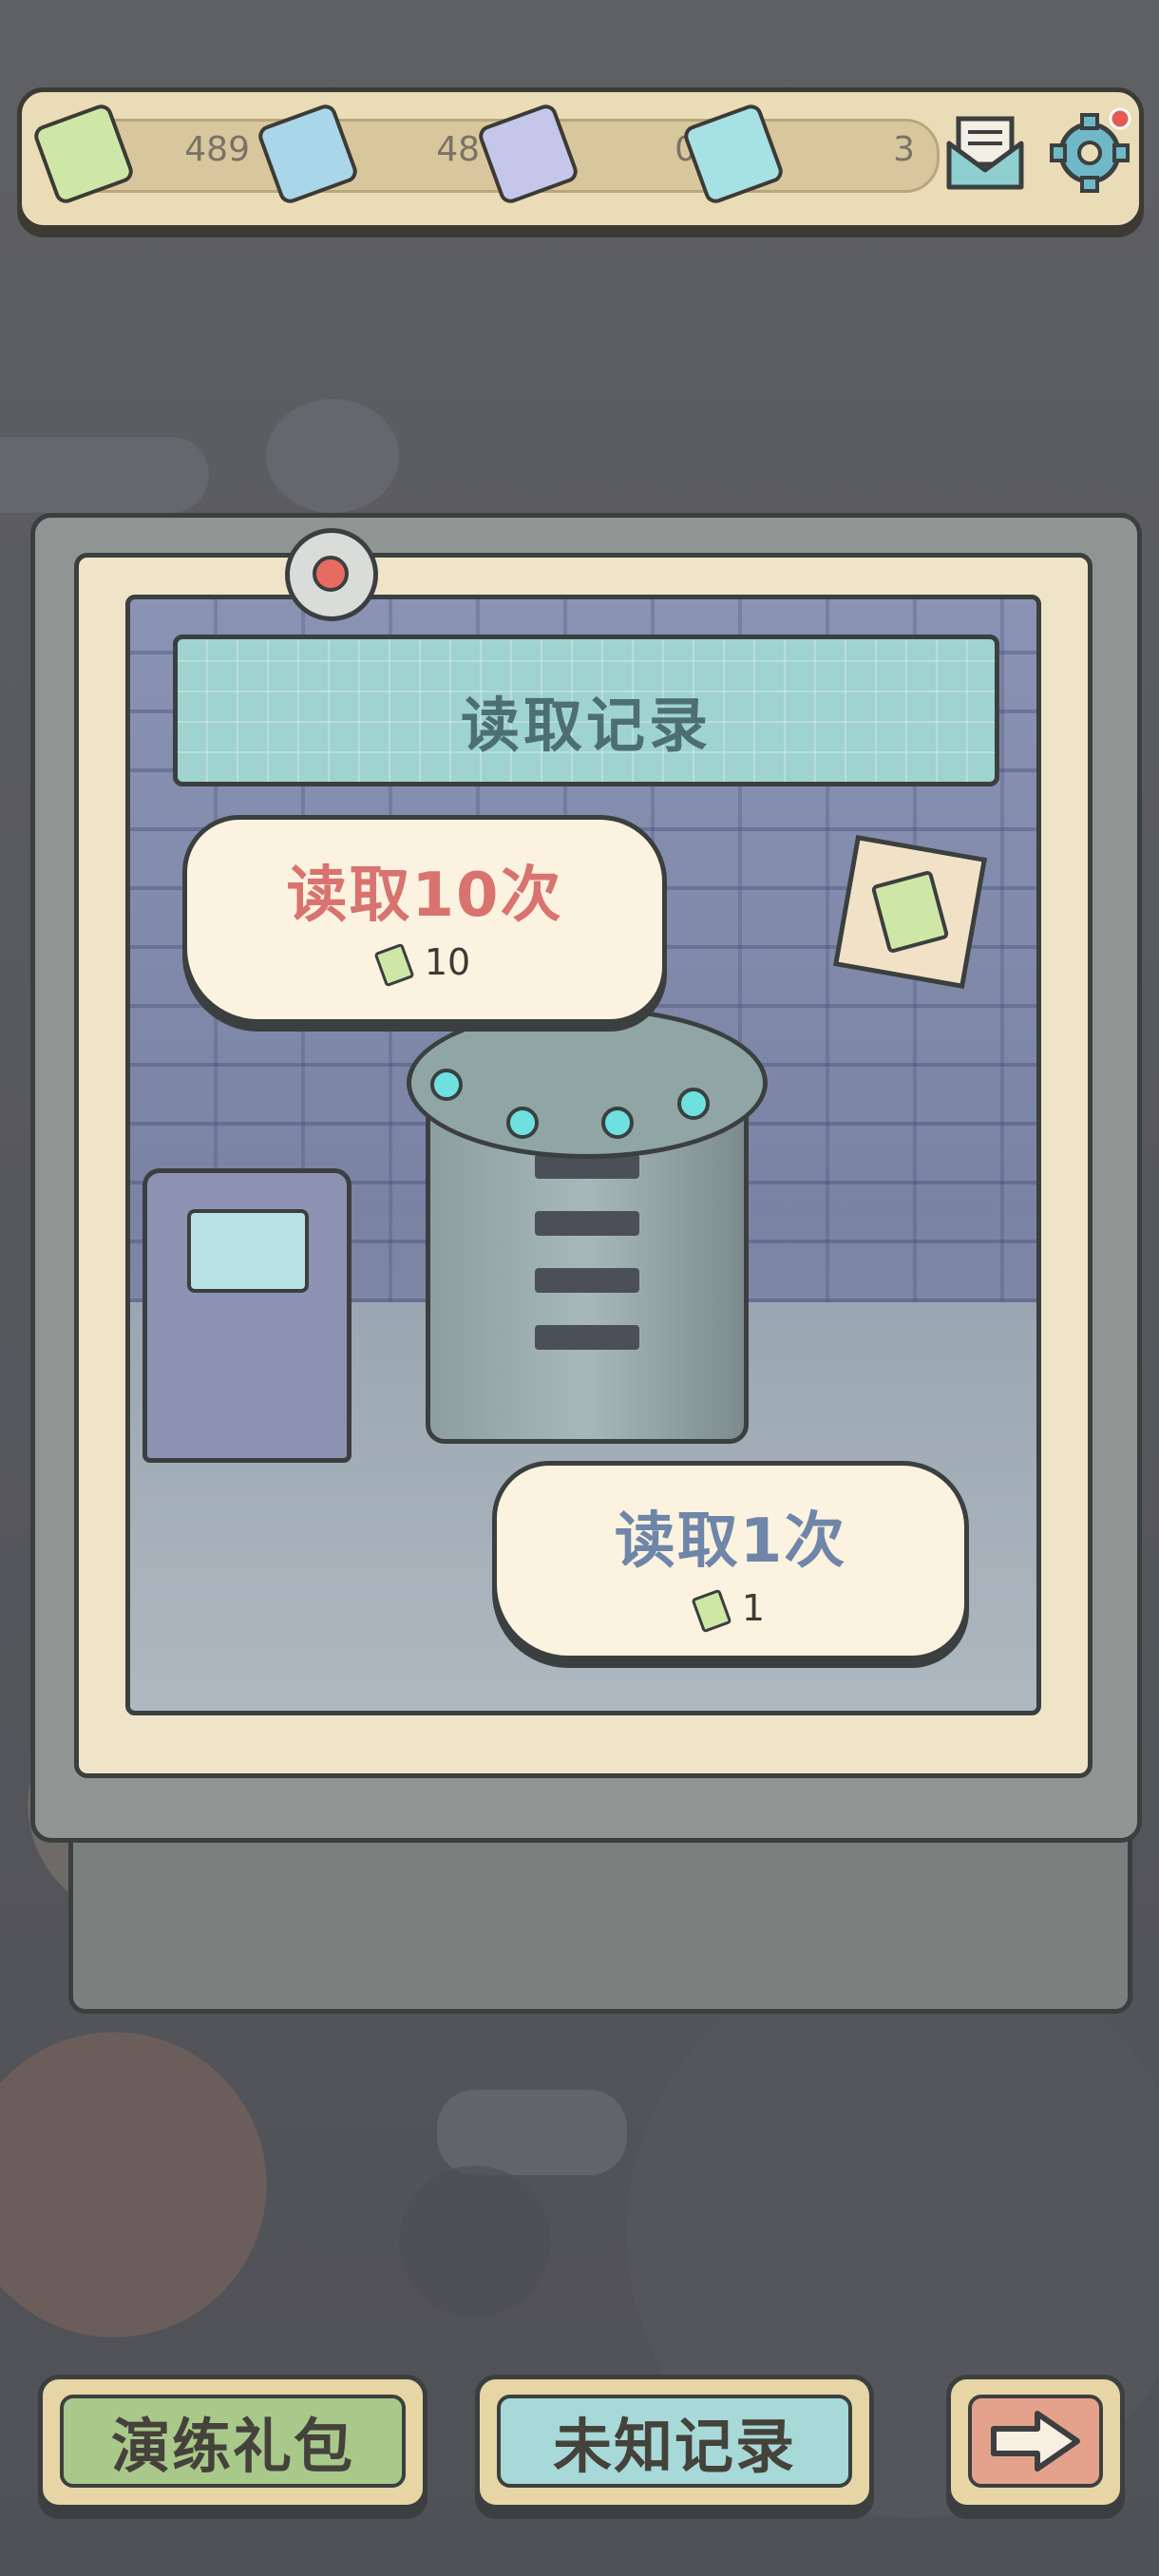 The width and height of the screenshot is (1159, 2576). Describe the element at coordinates (587, 1083) in the screenshot. I see `reactor-top` at that location.